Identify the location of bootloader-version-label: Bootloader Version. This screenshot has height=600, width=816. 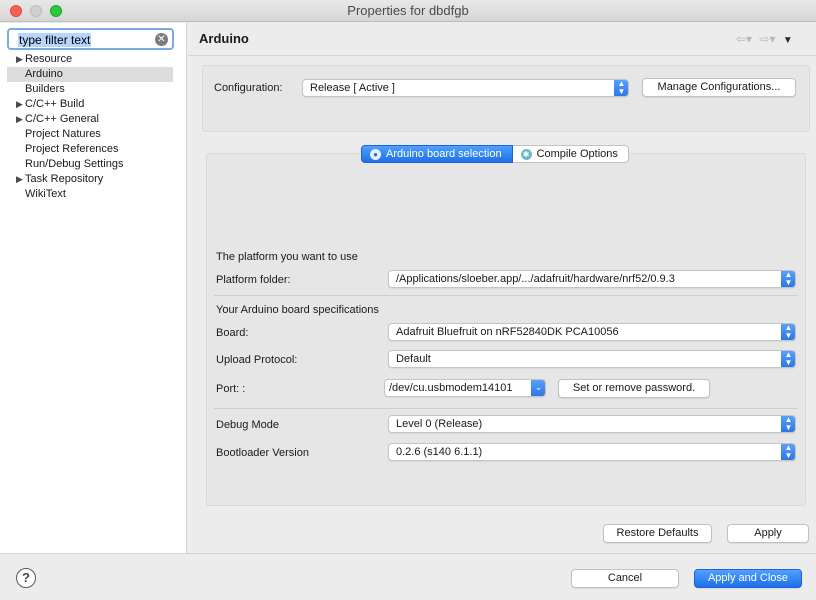
(262, 453).